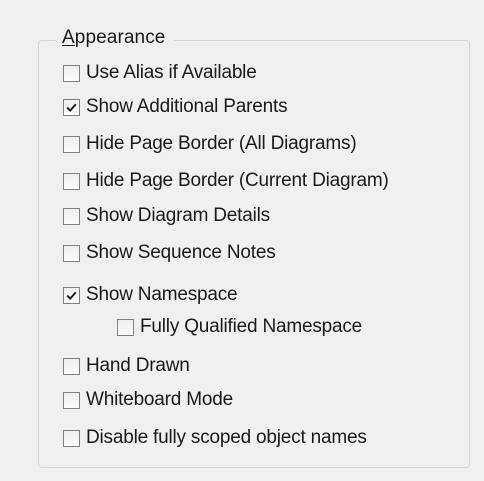 The height and width of the screenshot is (481, 484). I want to click on hand-drawn-label: Hand Drawn, so click(138, 365).